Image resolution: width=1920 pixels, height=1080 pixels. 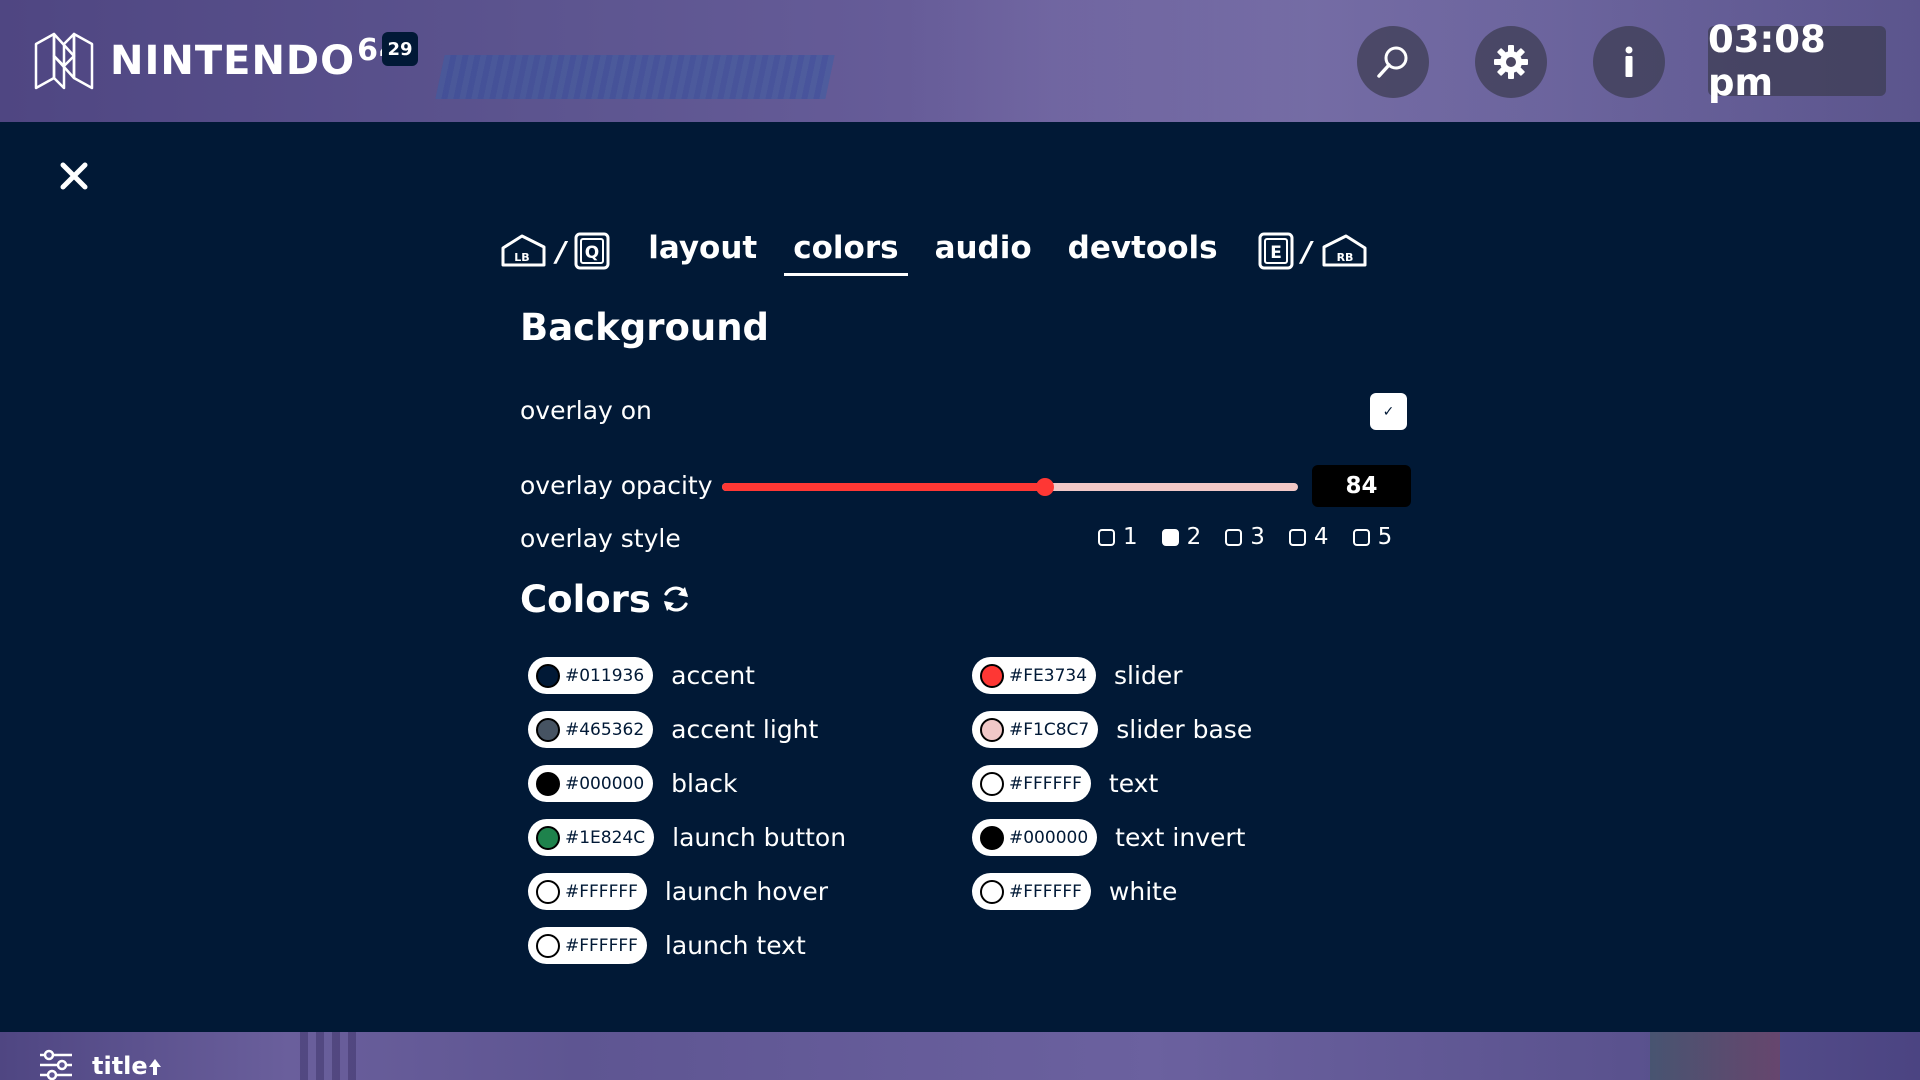 What do you see at coordinates (1108, 837) in the screenshot?
I see `color-row-text-invert: #000000 text invert` at bounding box center [1108, 837].